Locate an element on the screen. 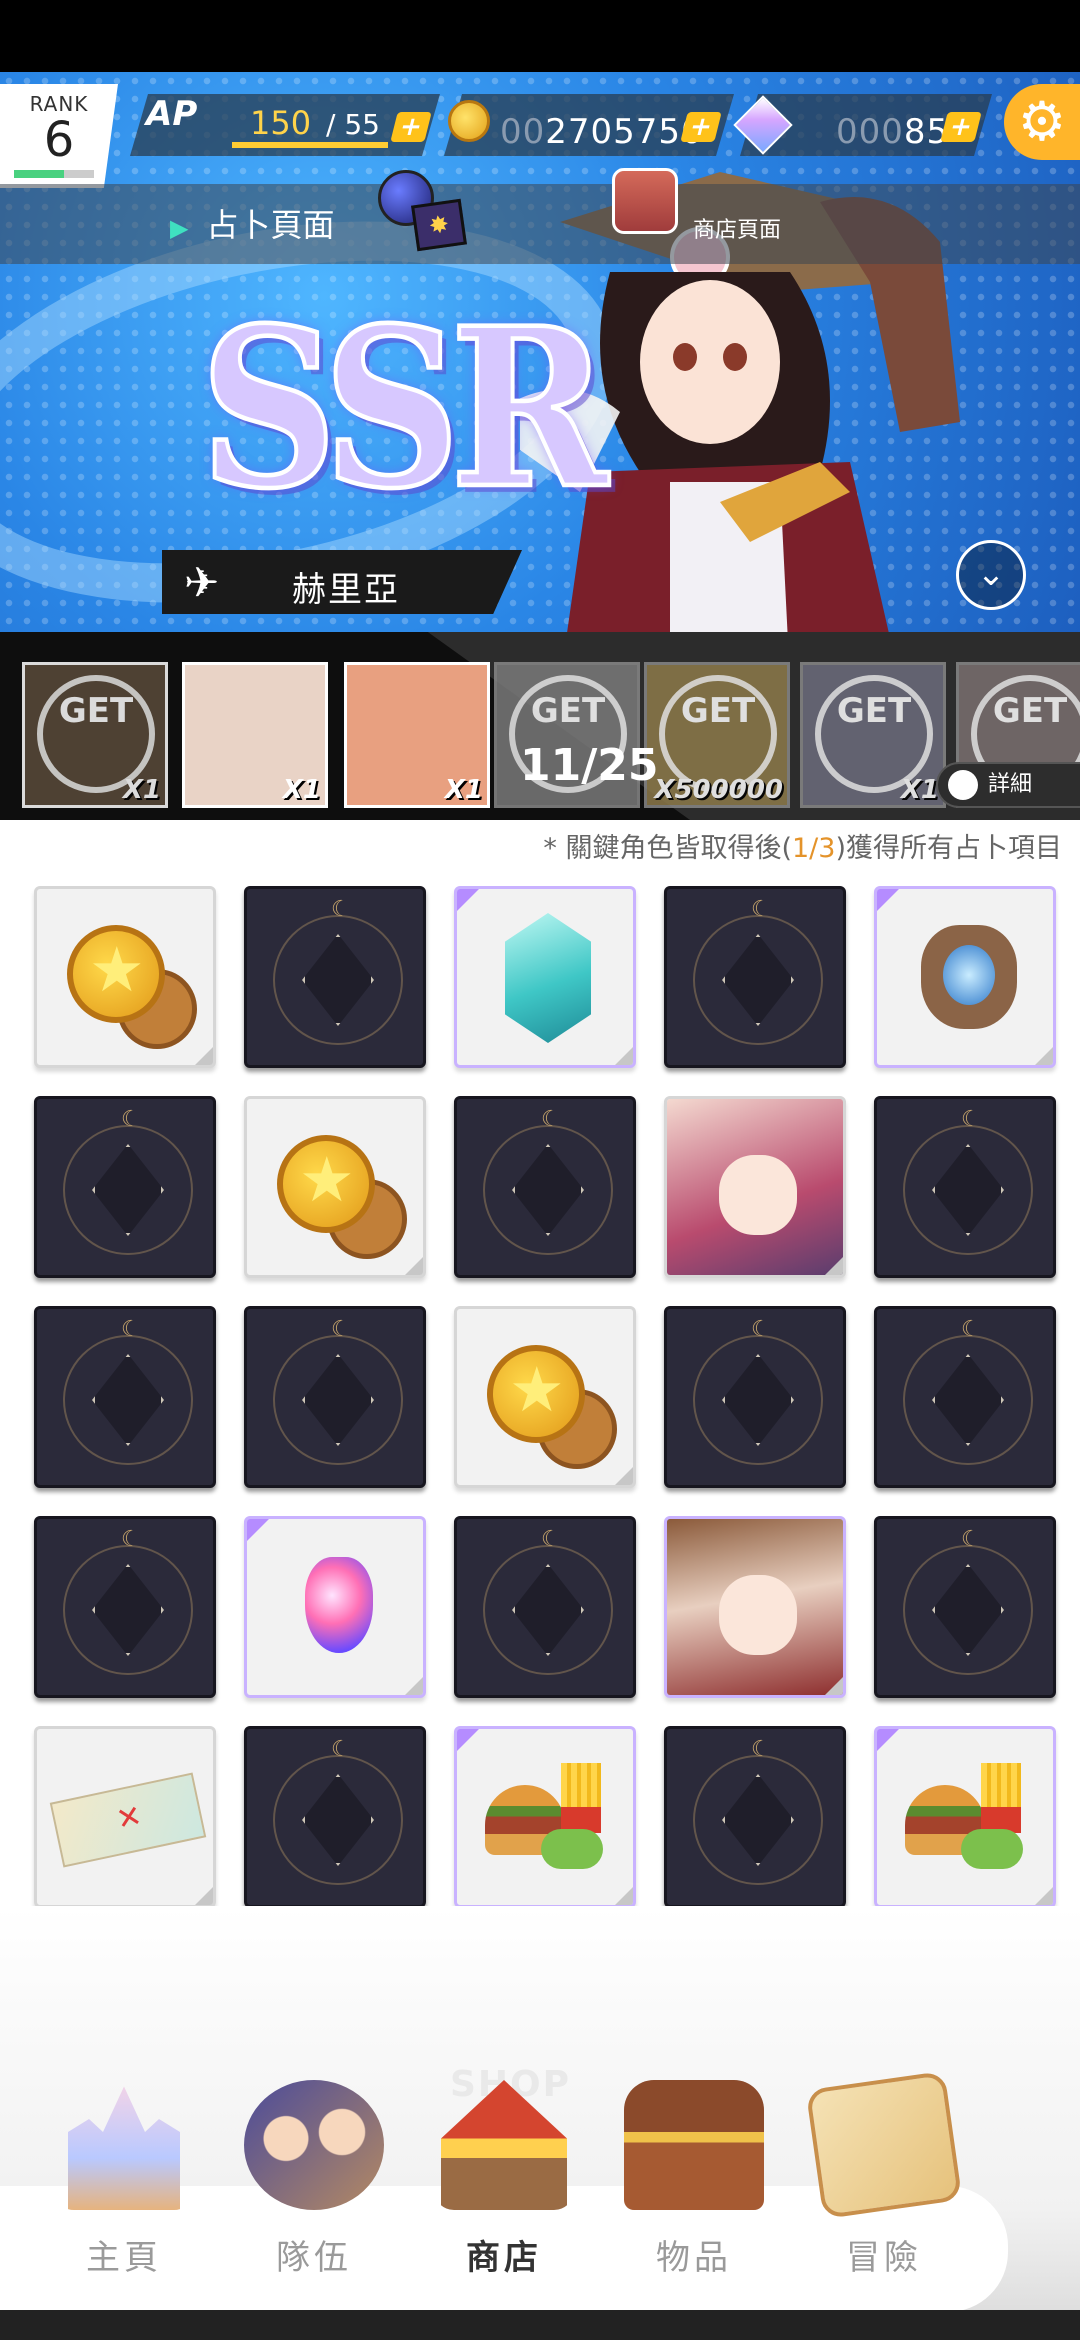 The height and width of the screenshot is (2340, 1080). potion-reward is located at coordinates (335, 1607).